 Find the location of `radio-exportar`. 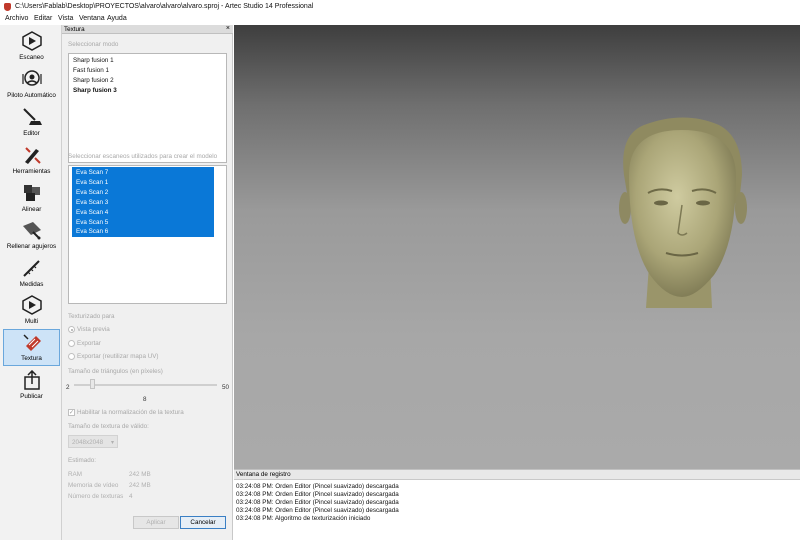

radio-exportar is located at coordinates (71, 343).